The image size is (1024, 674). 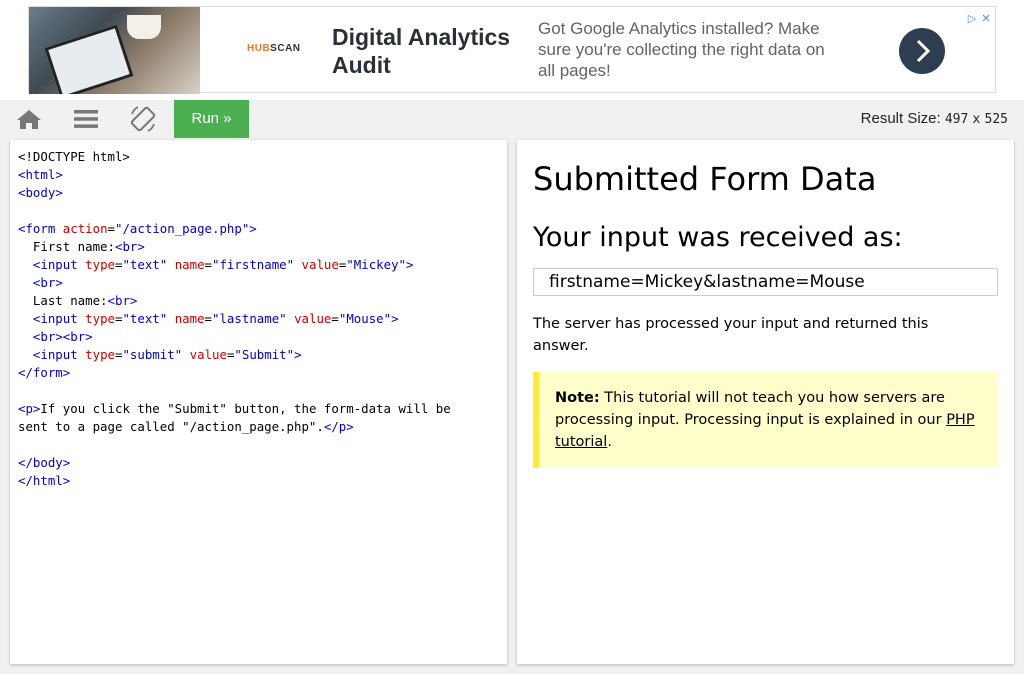 What do you see at coordinates (211, 119) in the screenshot?
I see `run-button: Run »` at bounding box center [211, 119].